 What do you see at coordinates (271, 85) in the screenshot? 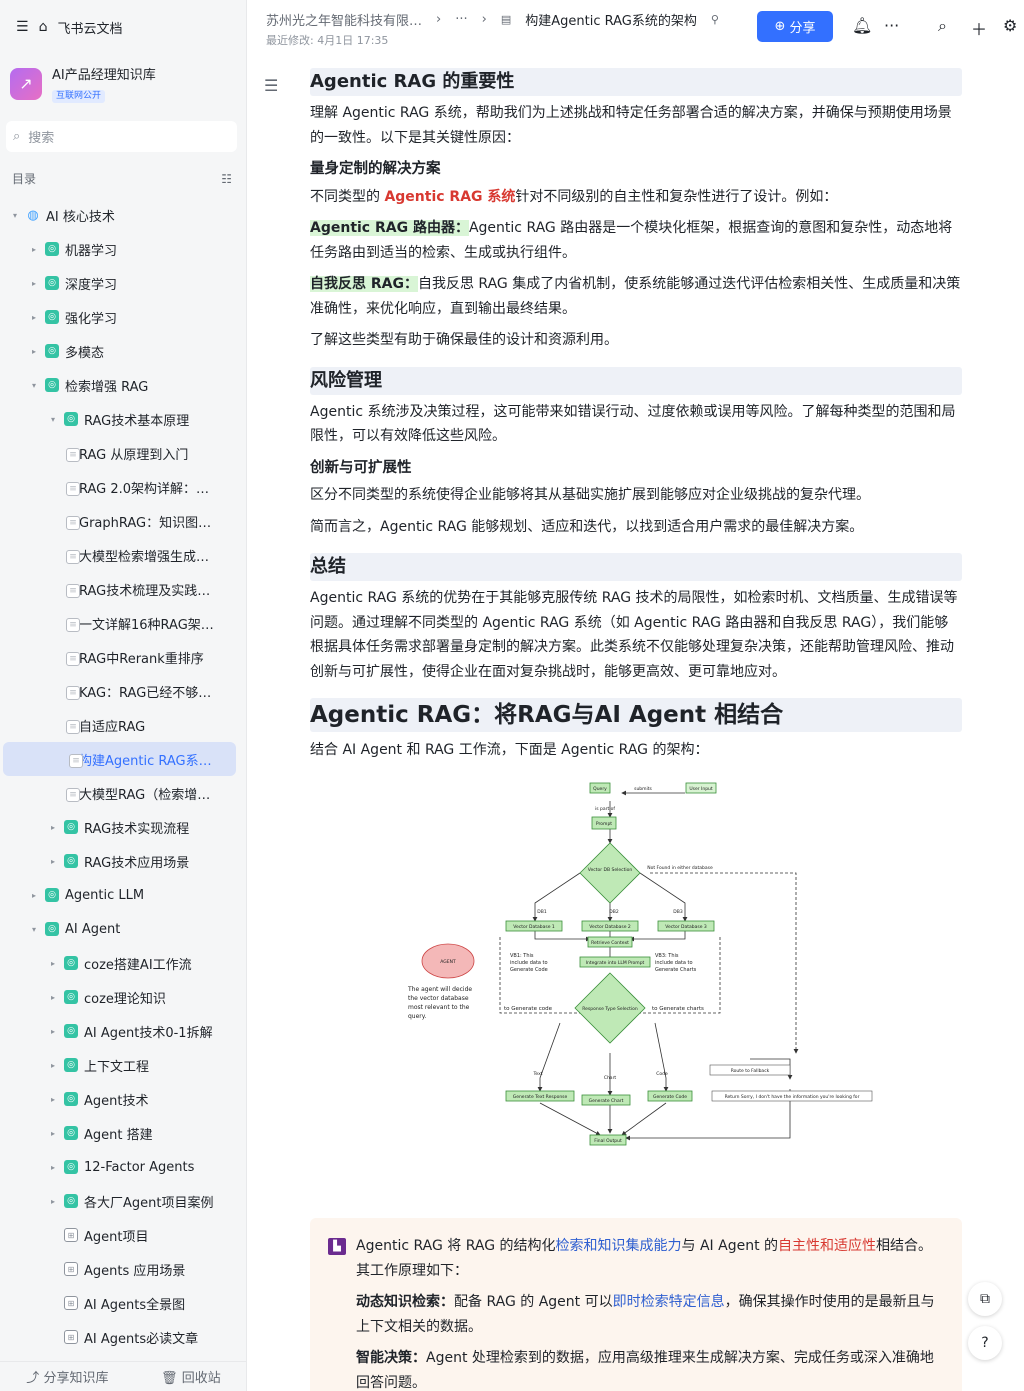
I see `outline-icon: ☰` at bounding box center [271, 85].